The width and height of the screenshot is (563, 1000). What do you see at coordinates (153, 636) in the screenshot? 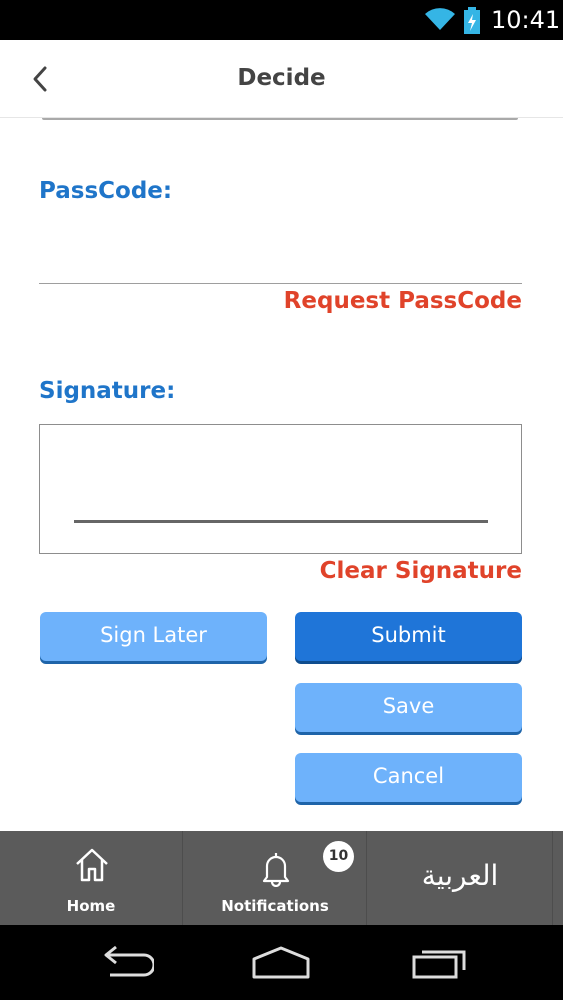
I see `sign-later-button: Sign Later` at bounding box center [153, 636].